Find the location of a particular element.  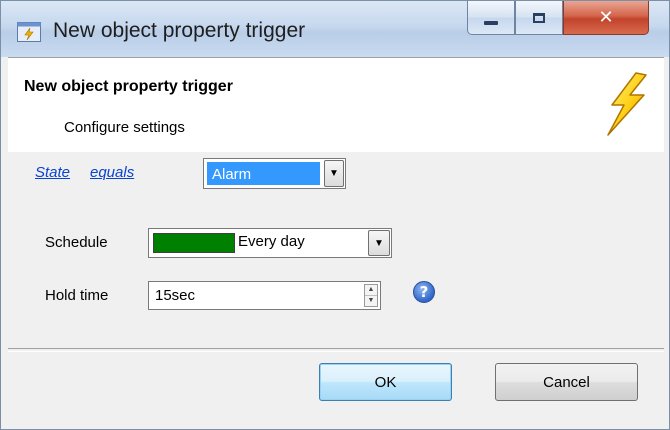

close-button: ✕ is located at coordinates (606, 18).